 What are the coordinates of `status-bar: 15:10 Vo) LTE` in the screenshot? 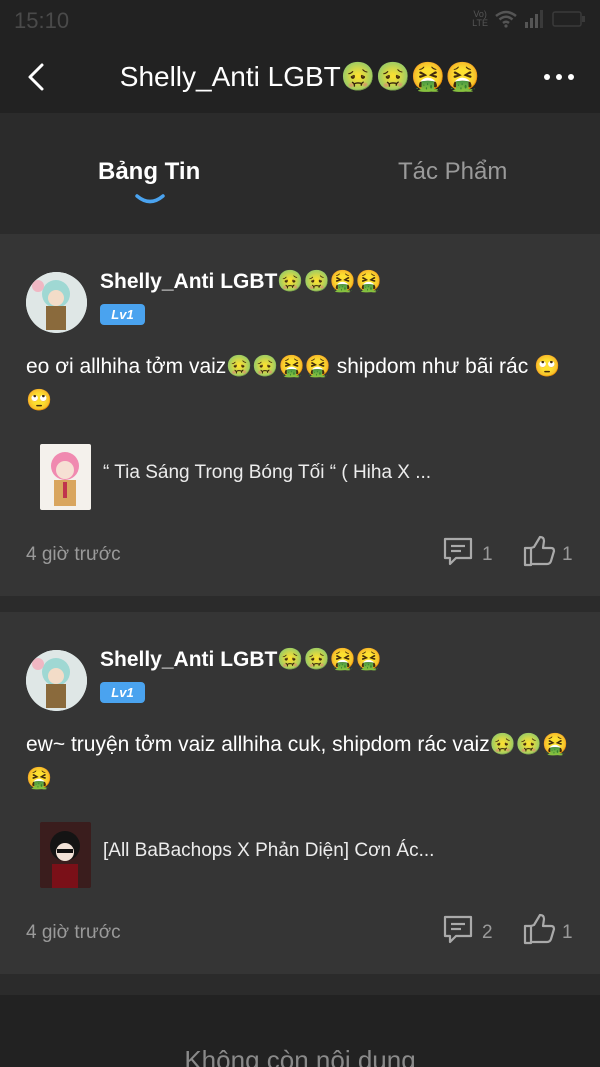 It's located at (300, 20).